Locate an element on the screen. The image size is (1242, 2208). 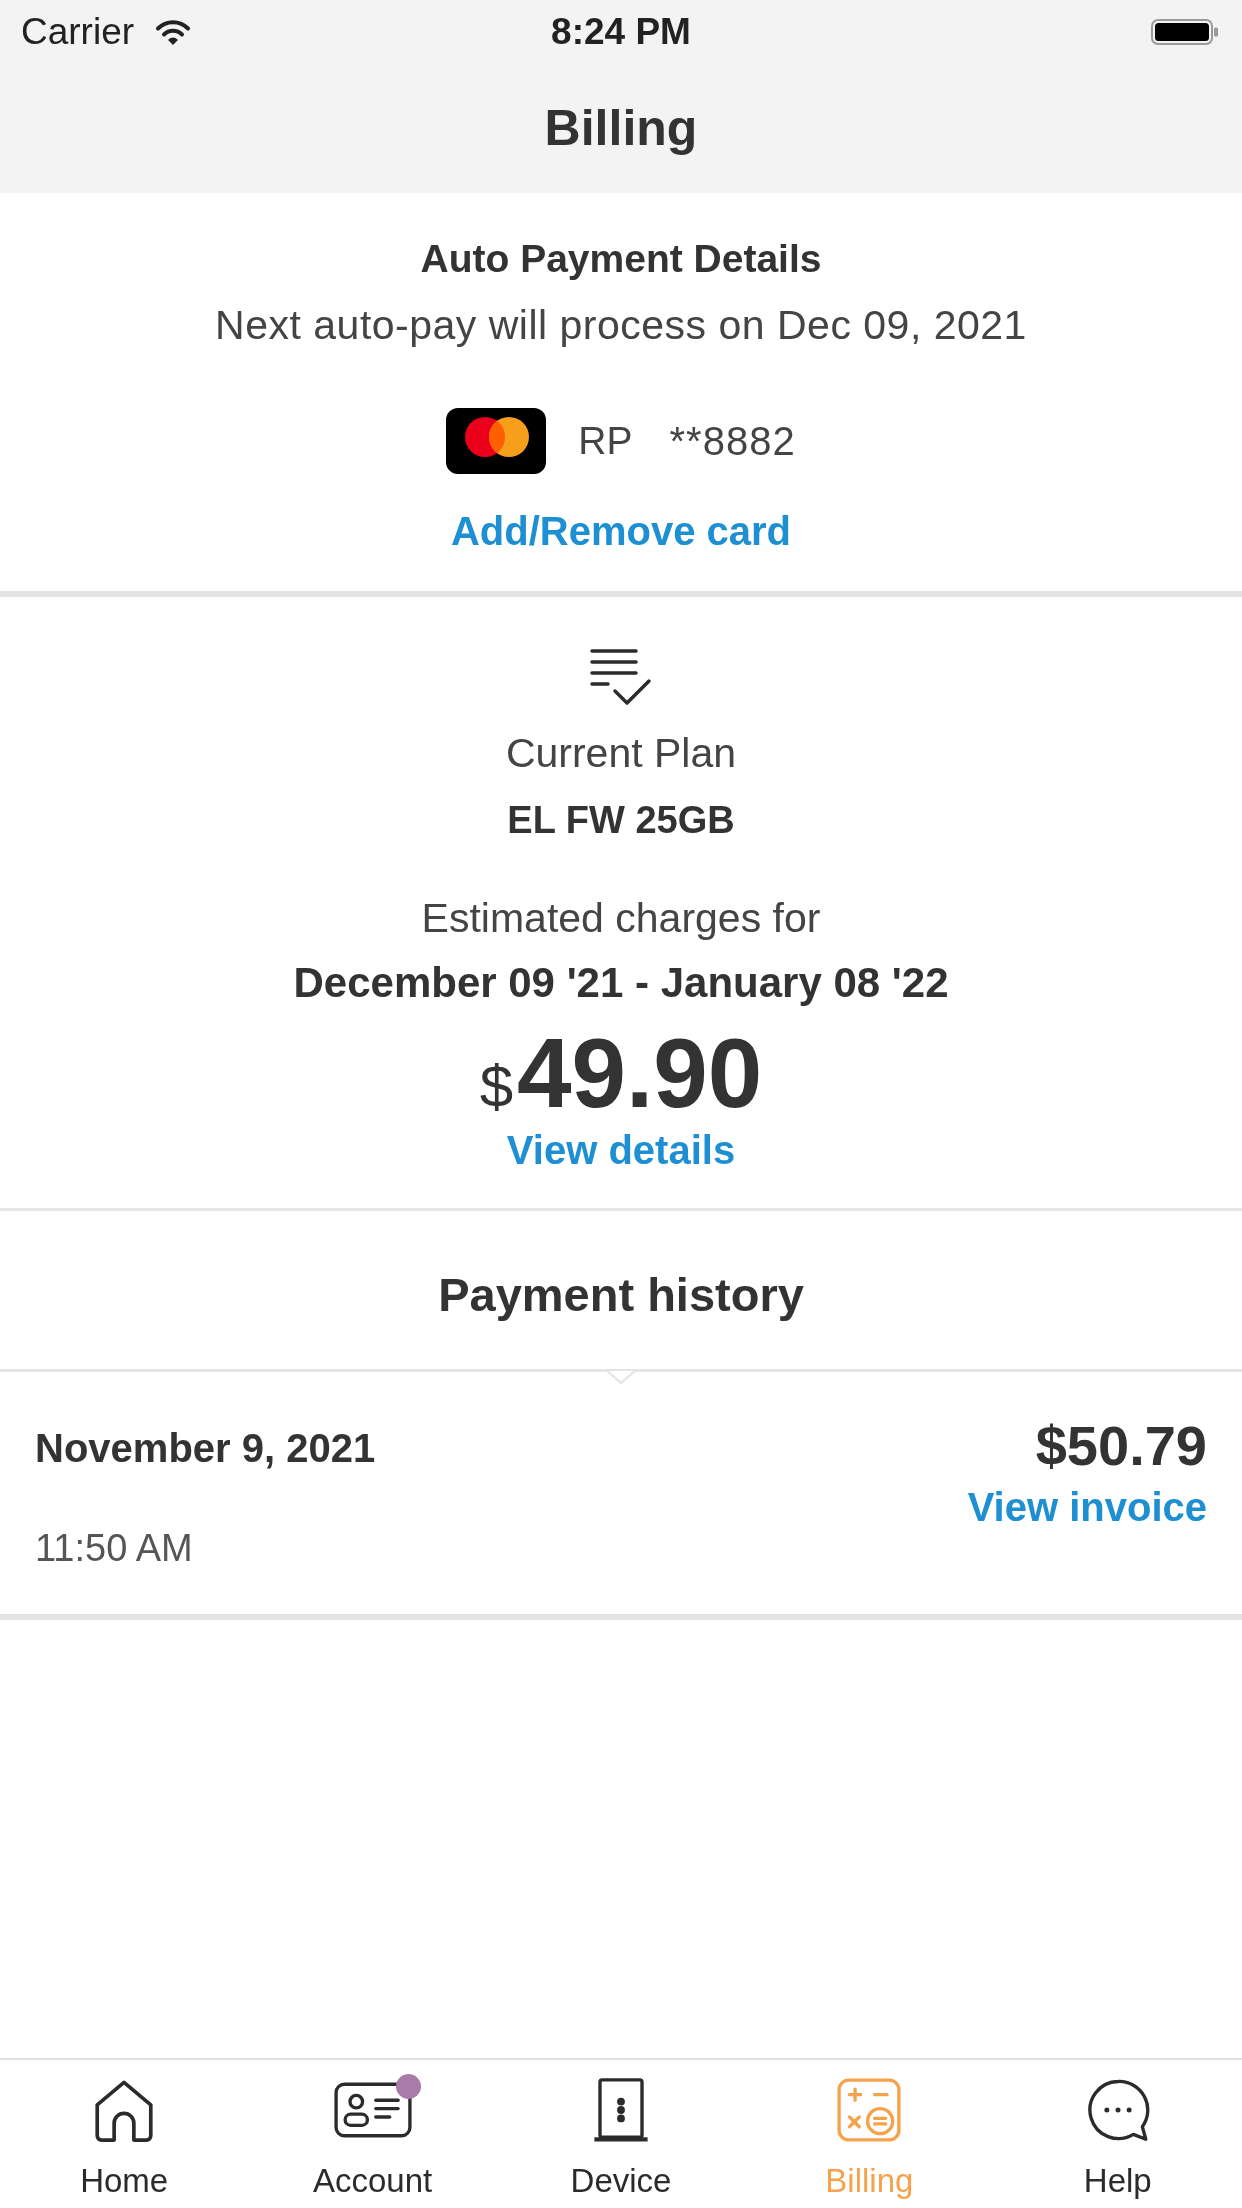
payment-date: November 9, 2021 is located at coordinates (205, 1448).